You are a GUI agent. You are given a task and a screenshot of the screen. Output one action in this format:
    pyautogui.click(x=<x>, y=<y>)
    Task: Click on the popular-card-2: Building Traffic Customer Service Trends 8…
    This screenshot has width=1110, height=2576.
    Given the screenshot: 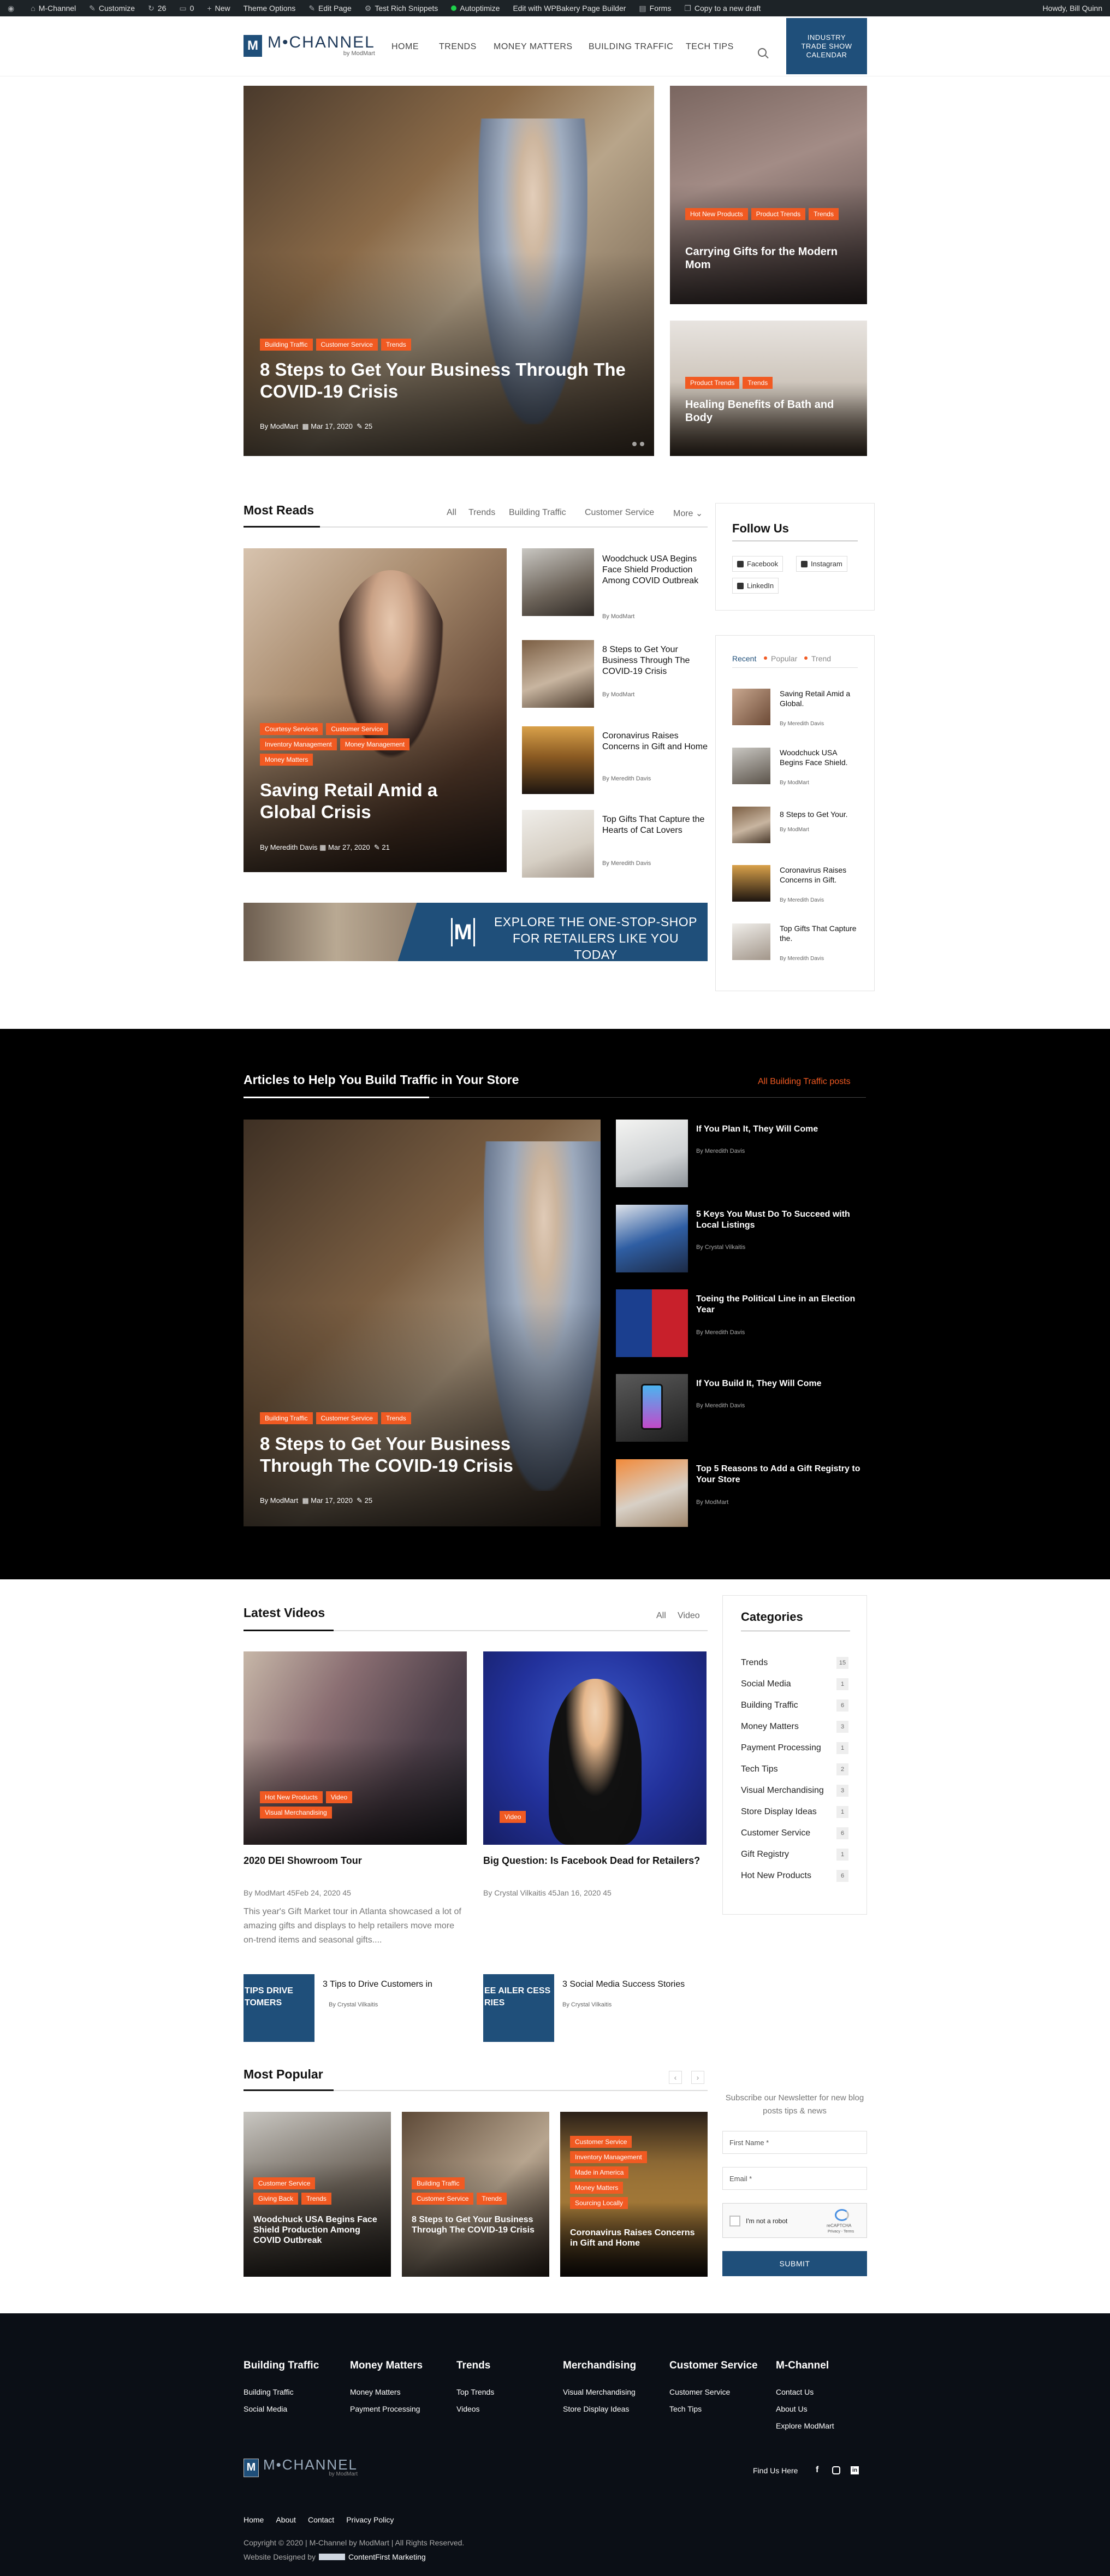 What is the action you would take?
    pyautogui.click(x=475, y=2194)
    